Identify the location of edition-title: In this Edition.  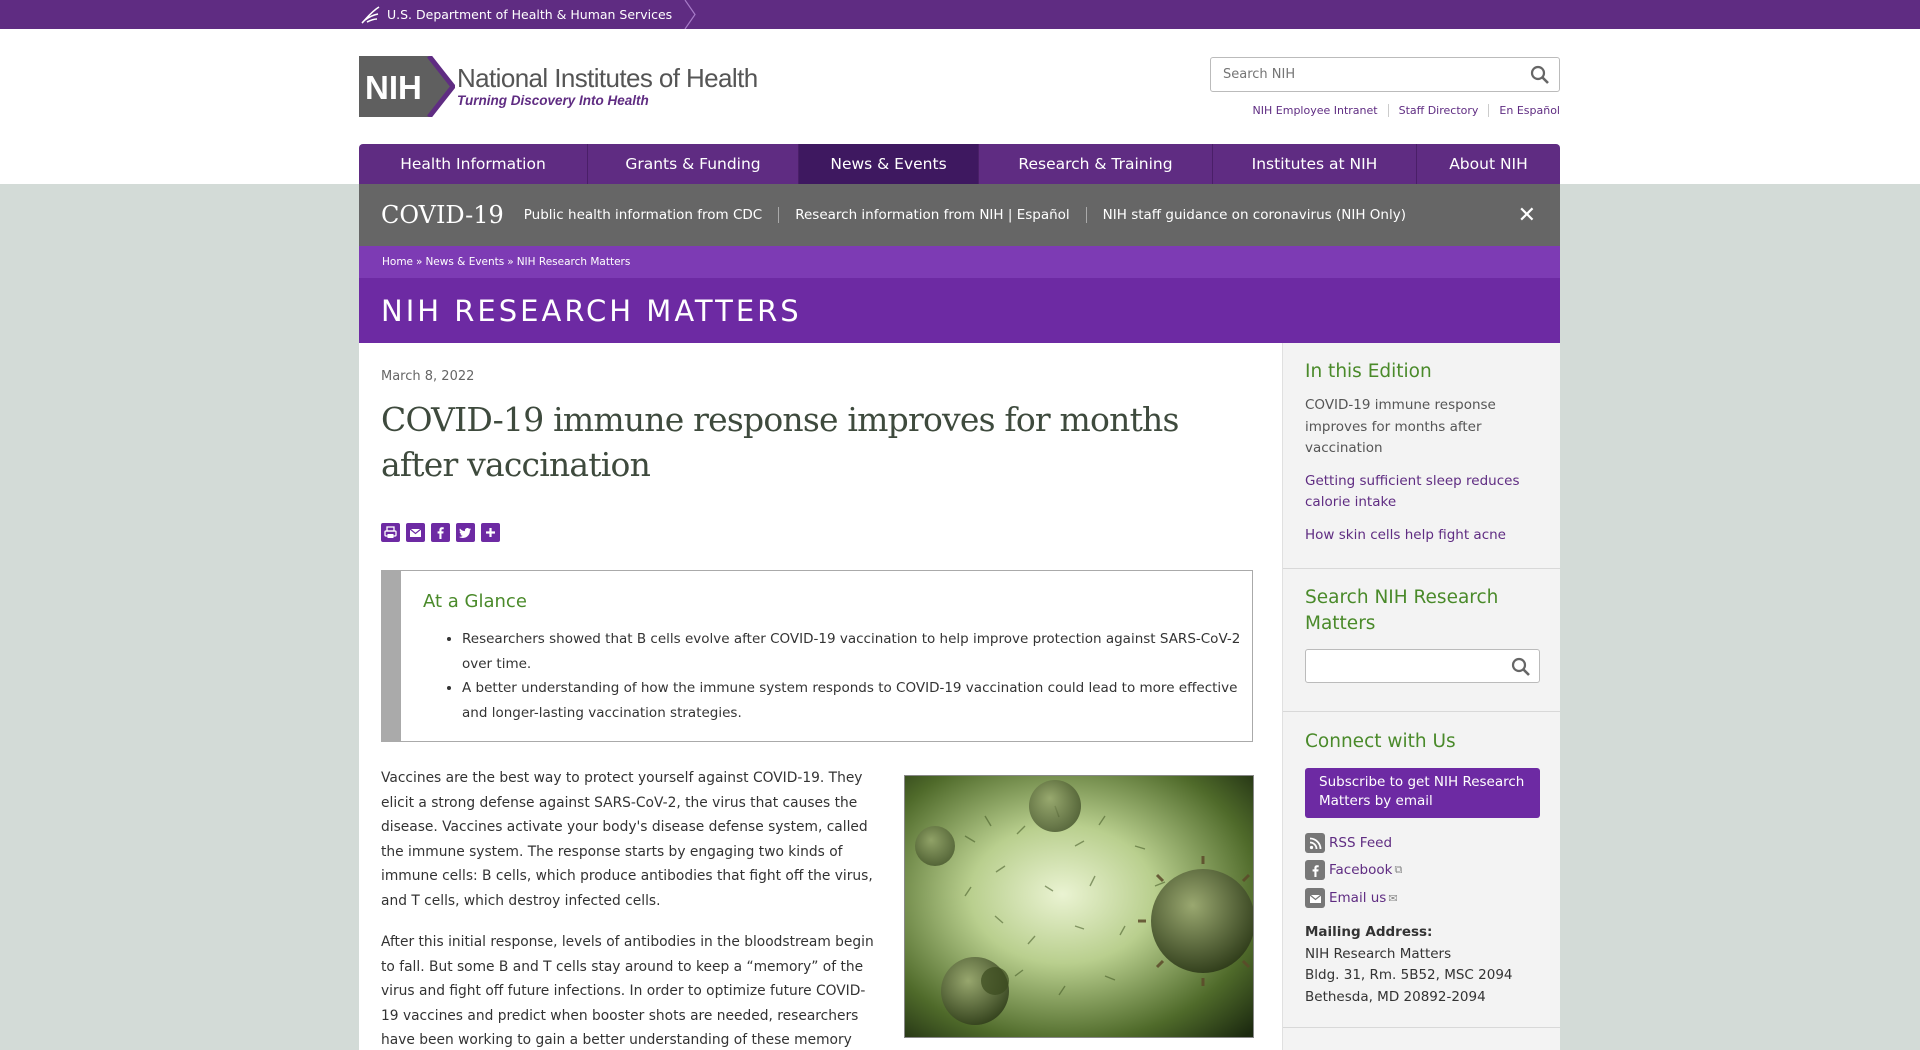
(1368, 371).